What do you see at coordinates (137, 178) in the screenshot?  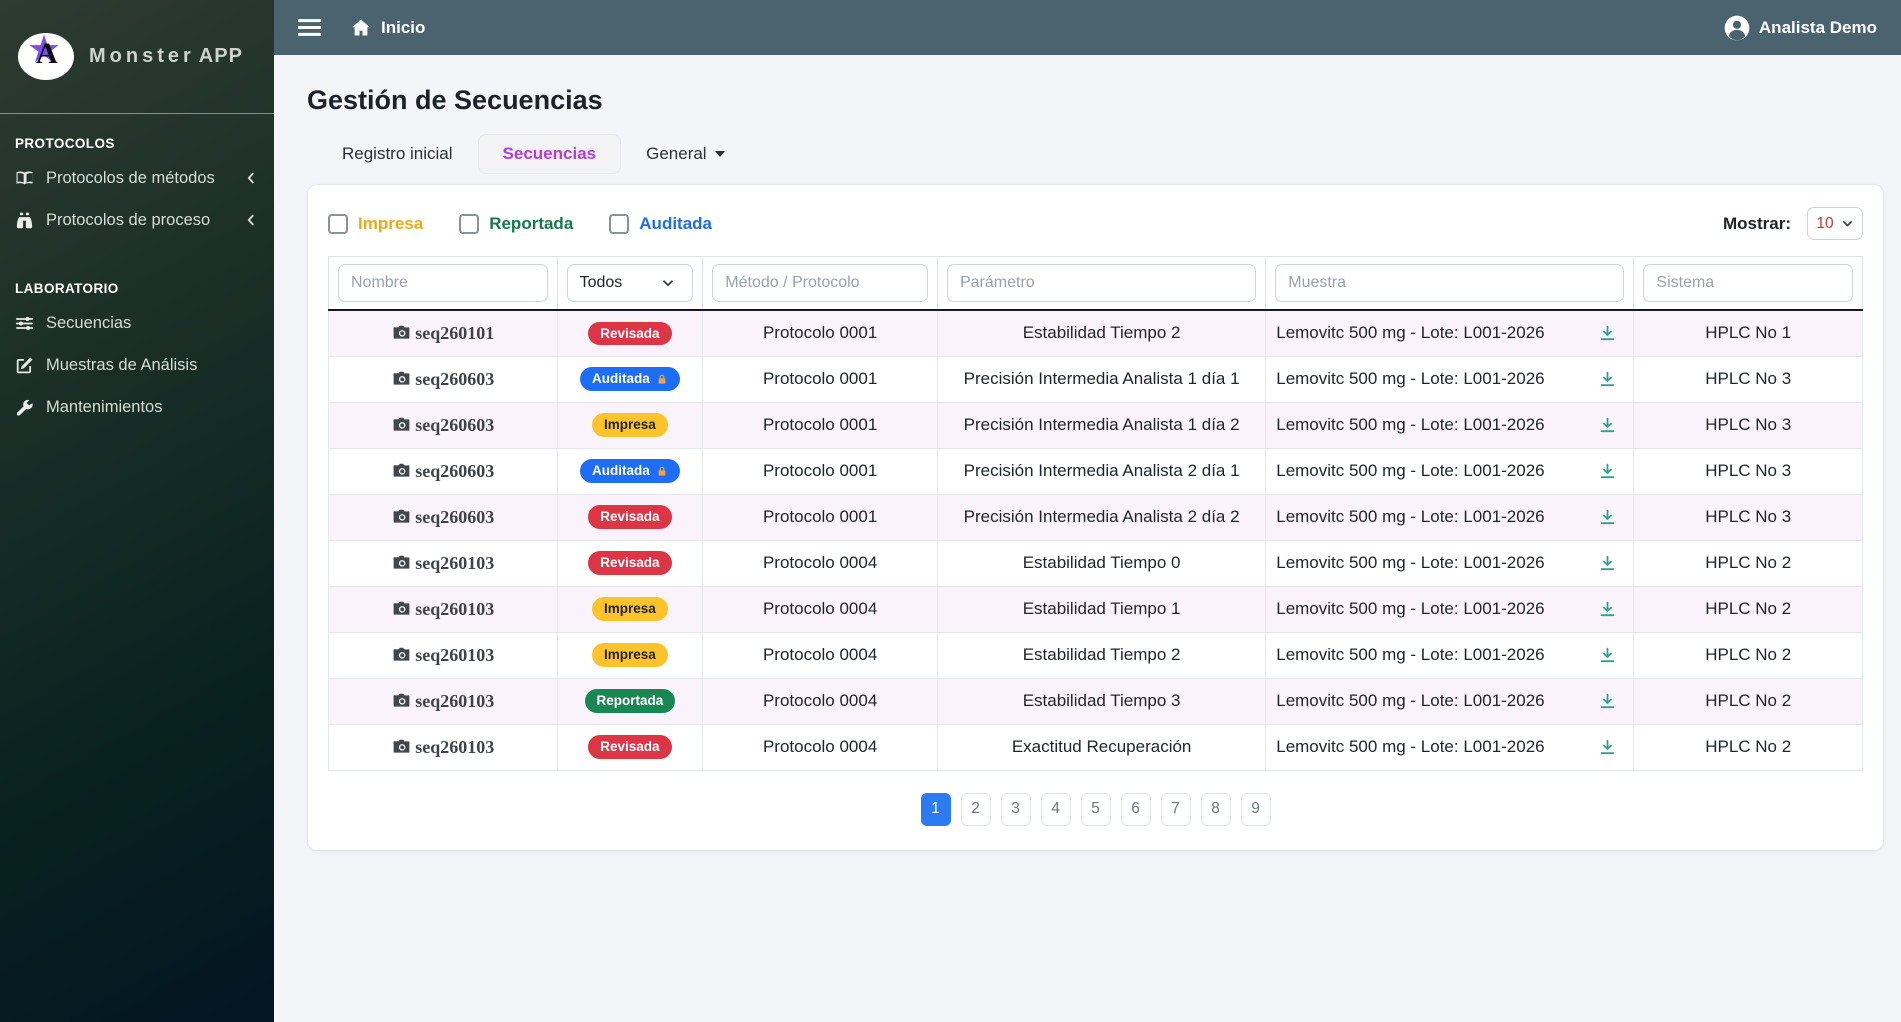 I see `sidebar-item-protocolos-de-metodos: Protocolos de métodos` at bounding box center [137, 178].